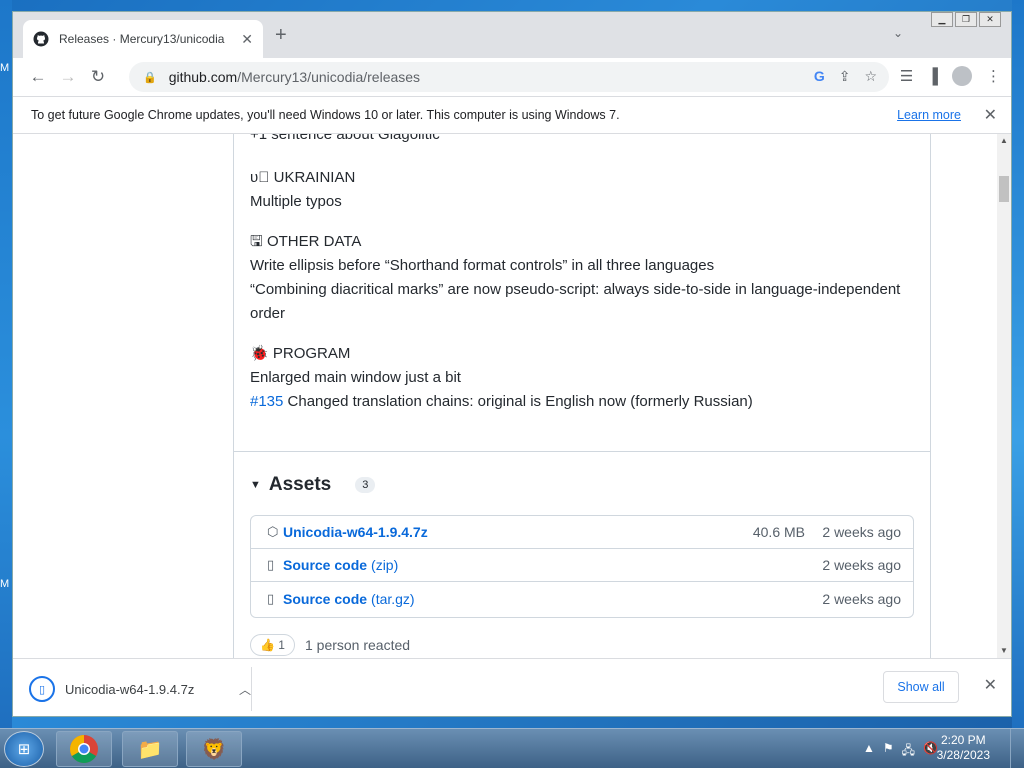 Image resolution: width=1024 pixels, height=768 pixels. I want to click on download-item: ▯ Unicodia-w64-1.9.4.7z ︿, so click(140, 689).